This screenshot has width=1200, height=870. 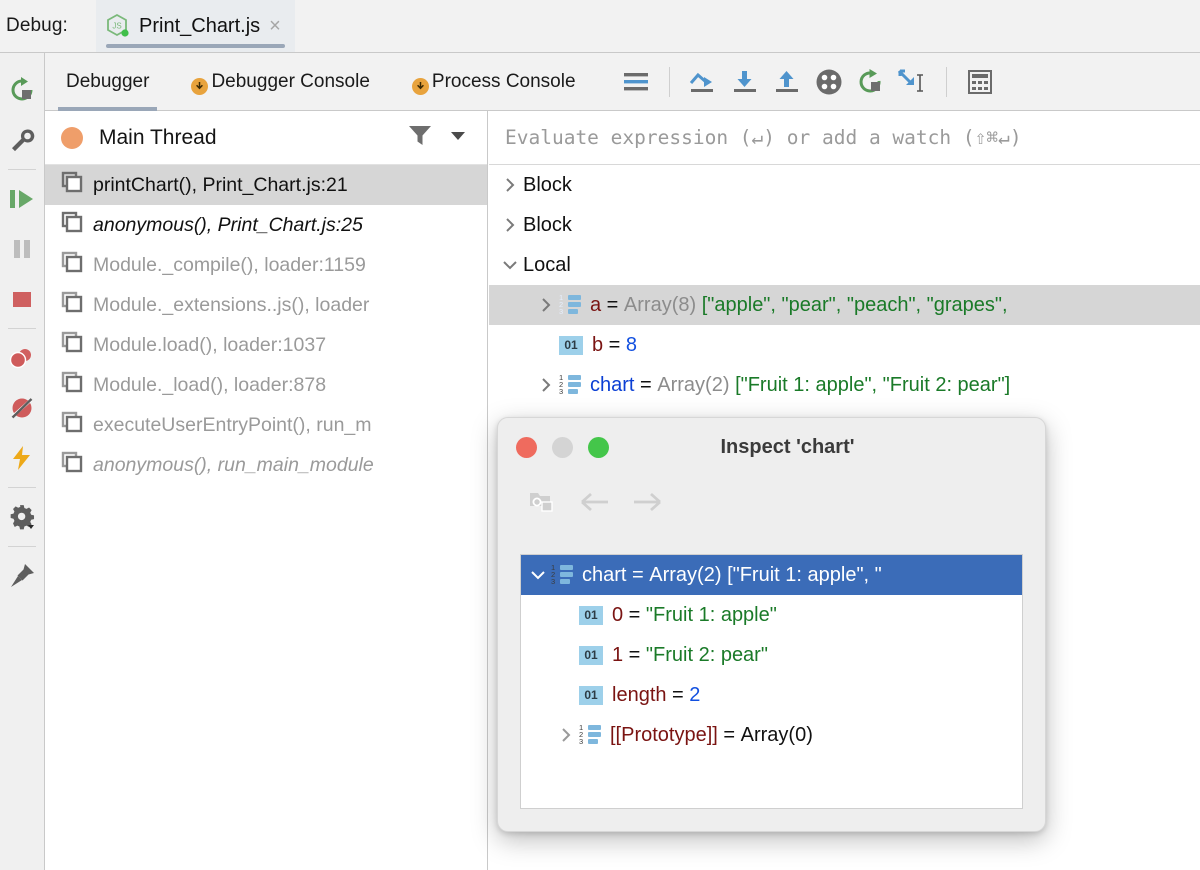 What do you see at coordinates (647, 504) in the screenshot?
I see `forward-arrow-icon` at bounding box center [647, 504].